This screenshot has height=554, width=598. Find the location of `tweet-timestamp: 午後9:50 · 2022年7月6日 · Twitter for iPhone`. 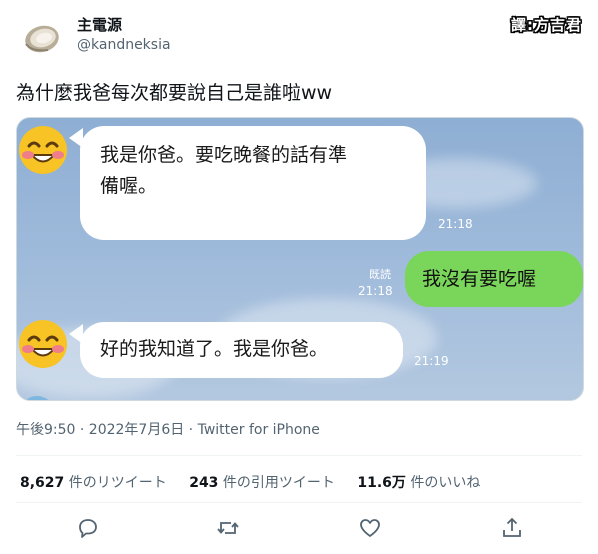

tweet-timestamp: 午後9:50 · 2022年7月6日 · Twitter for iPhone is located at coordinates (168, 429).